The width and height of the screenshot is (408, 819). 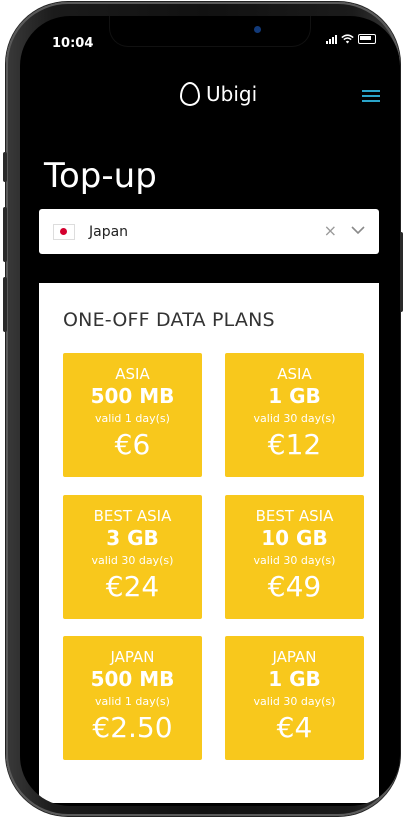 What do you see at coordinates (294, 444) in the screenshot?
I see `plan-price: €12` at bounding box center [294, 444].